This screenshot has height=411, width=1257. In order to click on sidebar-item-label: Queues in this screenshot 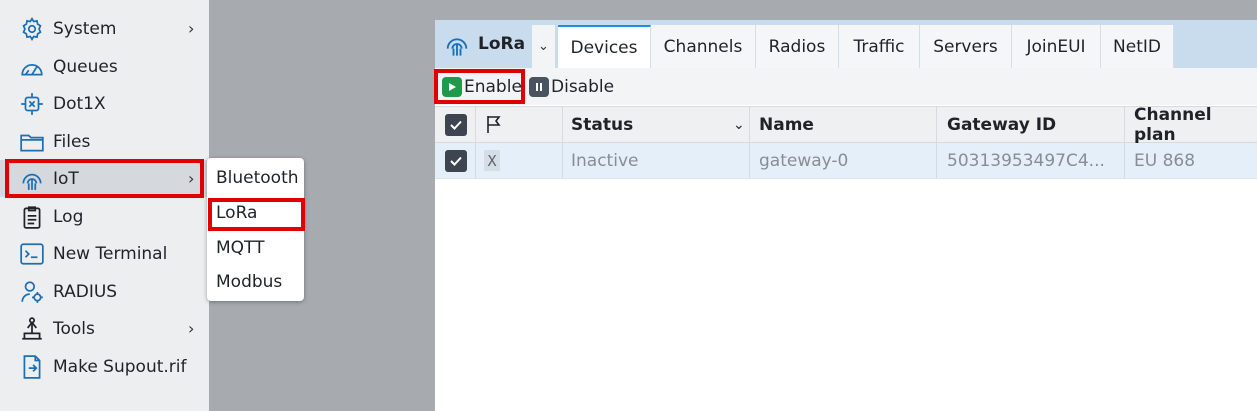, I will do `click(85, 66)`.